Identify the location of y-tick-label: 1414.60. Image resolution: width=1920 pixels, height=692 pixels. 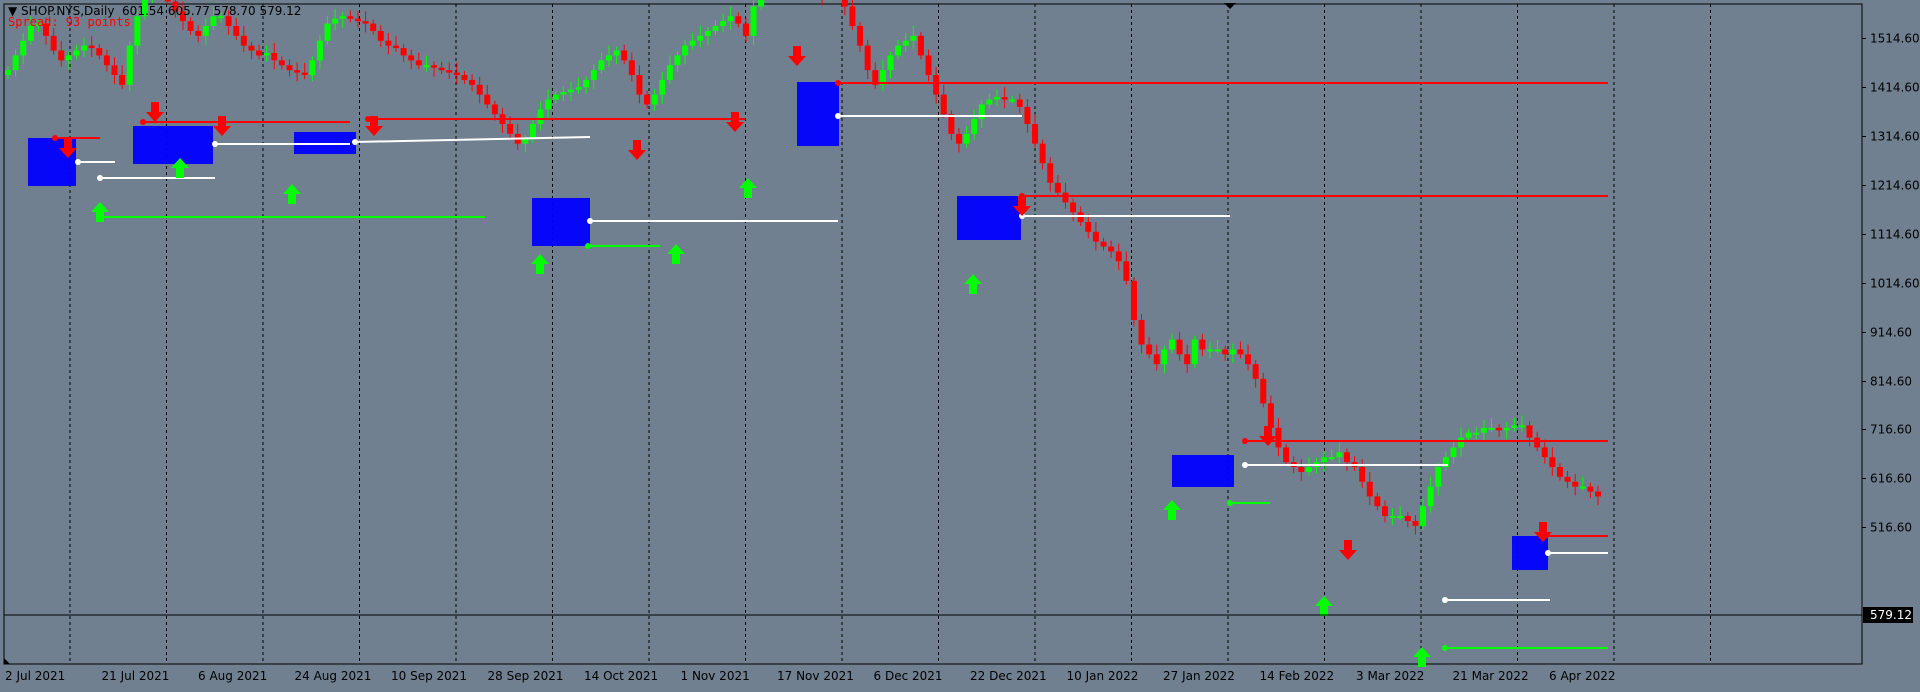
(1895, 87).